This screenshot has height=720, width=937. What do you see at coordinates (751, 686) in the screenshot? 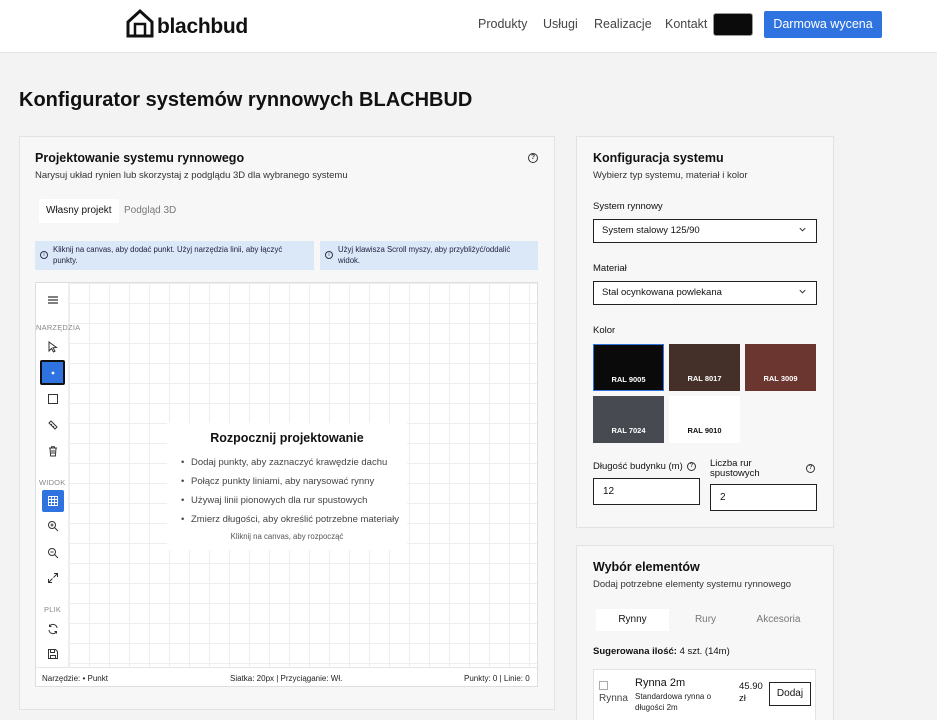
I see `product-price-value: 45.90` at bounding box center [751, 686].